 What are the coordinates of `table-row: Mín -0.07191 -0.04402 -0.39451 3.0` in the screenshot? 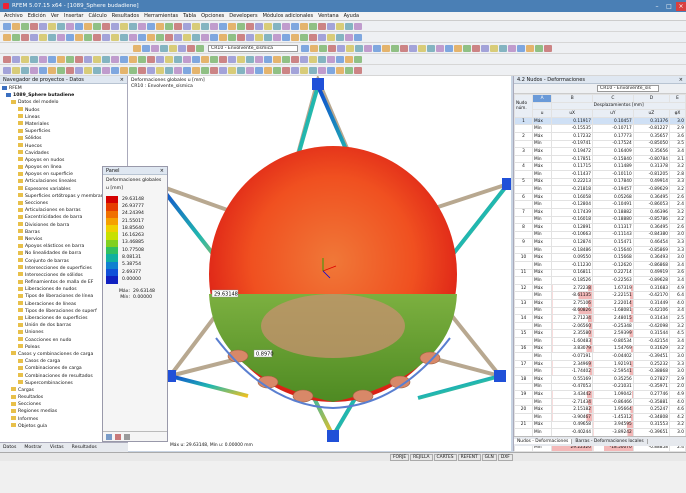 It's located at (600, 356).